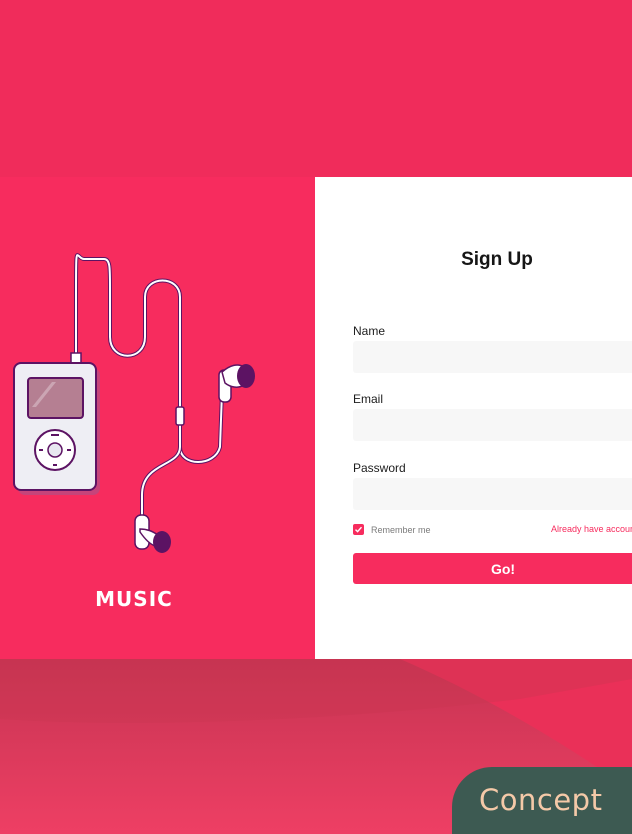  Describe the element at coordinates (379, 468) in the screenshot. I see `password-label: Password` at that location.